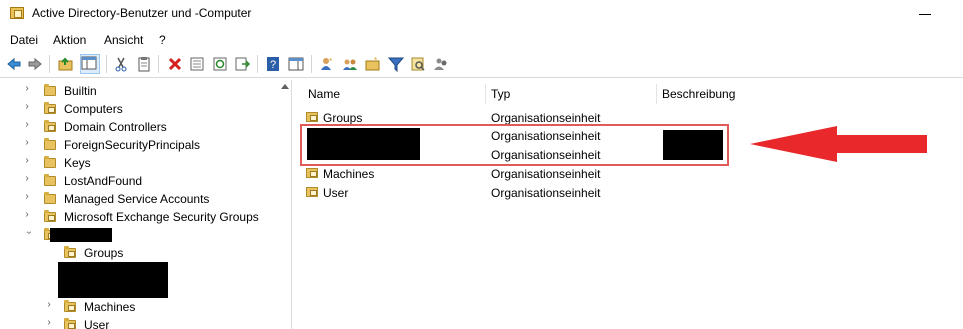 The image size is (963, 329). Describe the element at coordinates (481, 64) in the screenshot. I see `toolbar: ? * *` at that location.